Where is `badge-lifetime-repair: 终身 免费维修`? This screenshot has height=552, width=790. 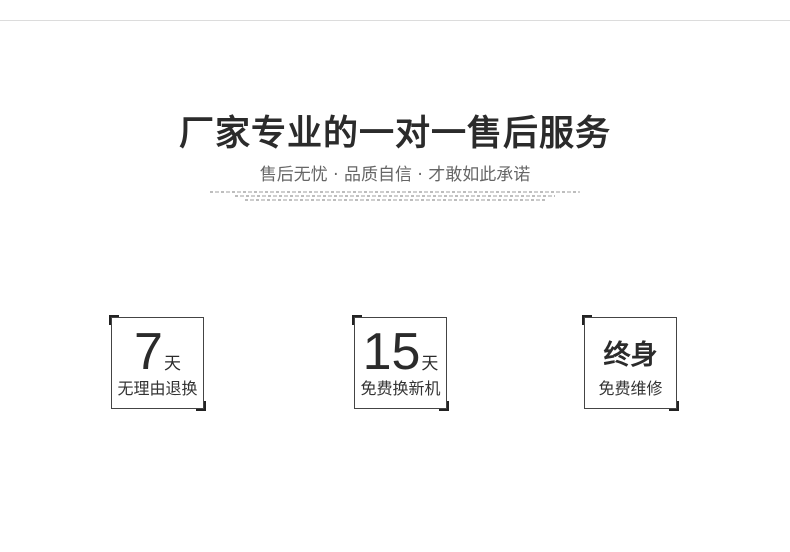 badge-lifetime-repair: 终身 免费维修 is located at coordinates (630, 363).